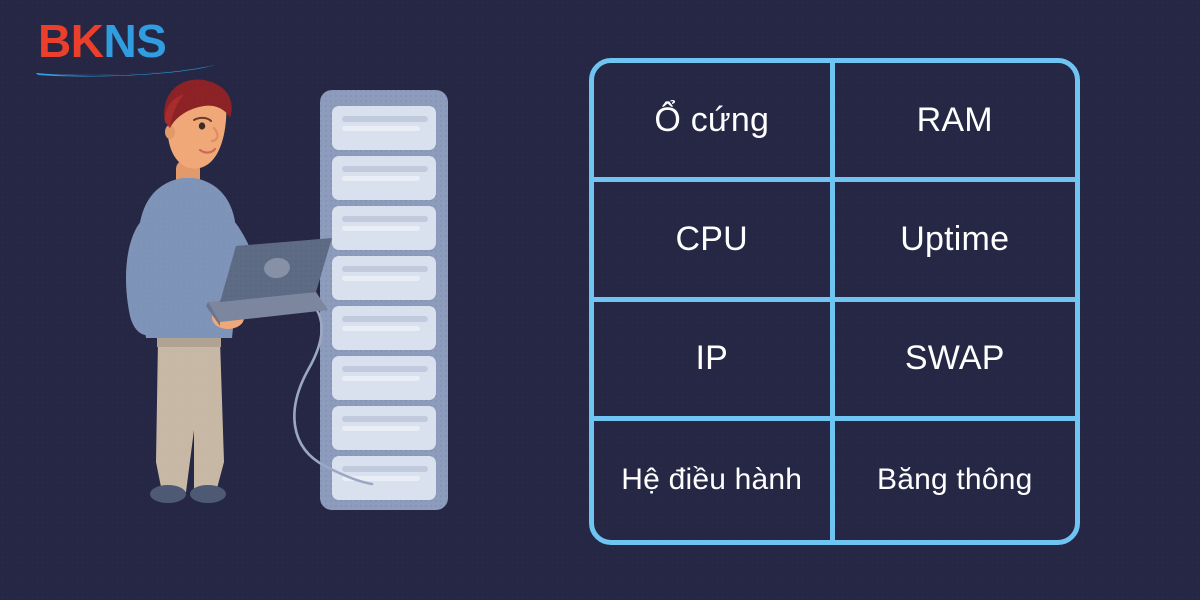 The image size is (1200, 600). I want to click on spec-cell-disk: Ổ cứng, so click(714, 123).